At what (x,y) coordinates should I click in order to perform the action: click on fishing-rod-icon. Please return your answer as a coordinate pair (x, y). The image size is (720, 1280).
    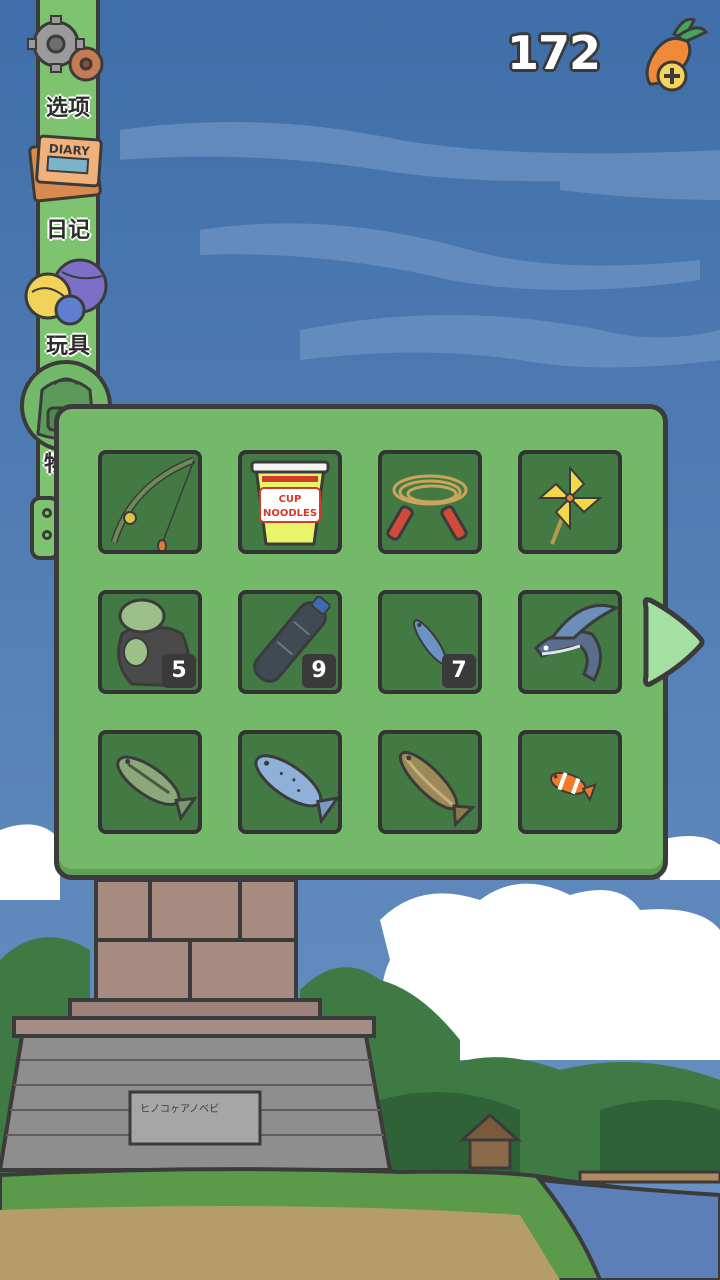
    Looking at the image, I should click on (153, 503).